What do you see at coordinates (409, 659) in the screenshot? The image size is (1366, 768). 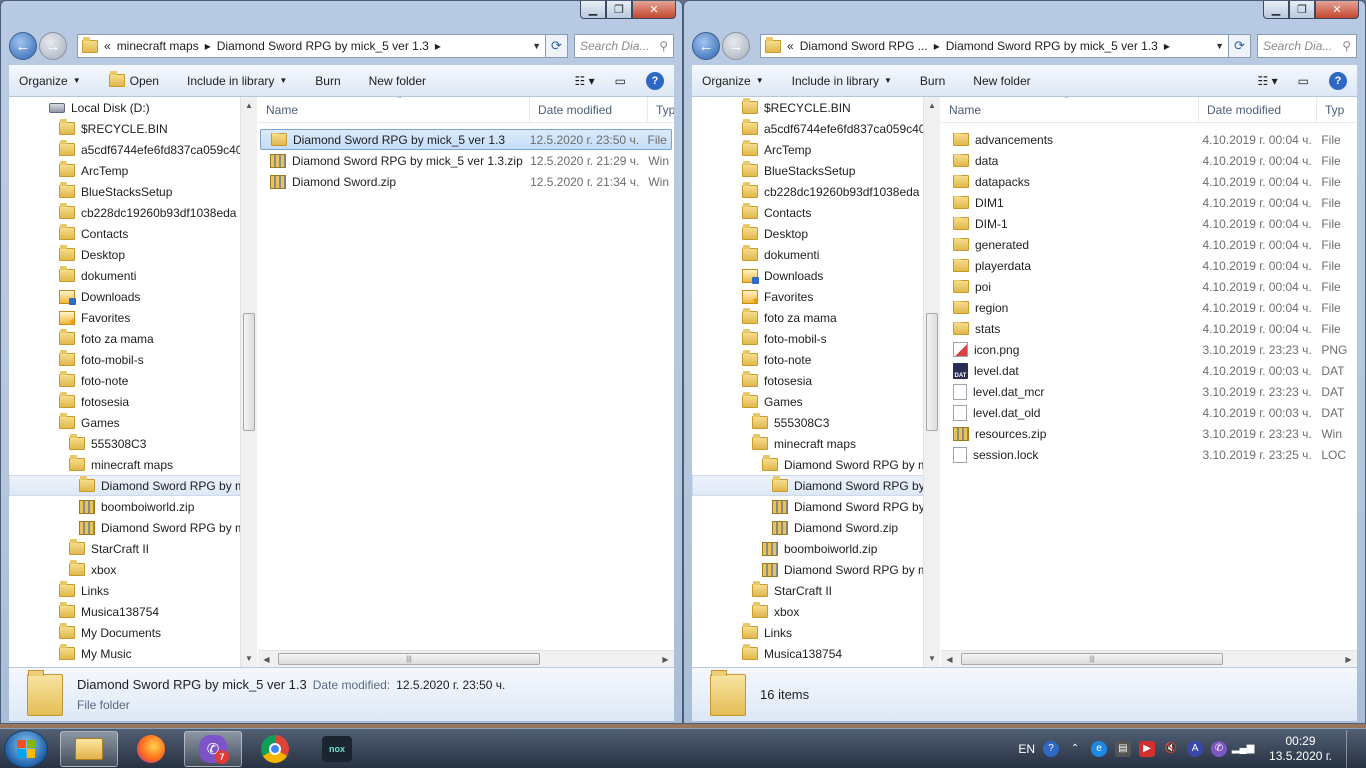 I see `scroll-thumb: |||` at bounding box center [409, 659].